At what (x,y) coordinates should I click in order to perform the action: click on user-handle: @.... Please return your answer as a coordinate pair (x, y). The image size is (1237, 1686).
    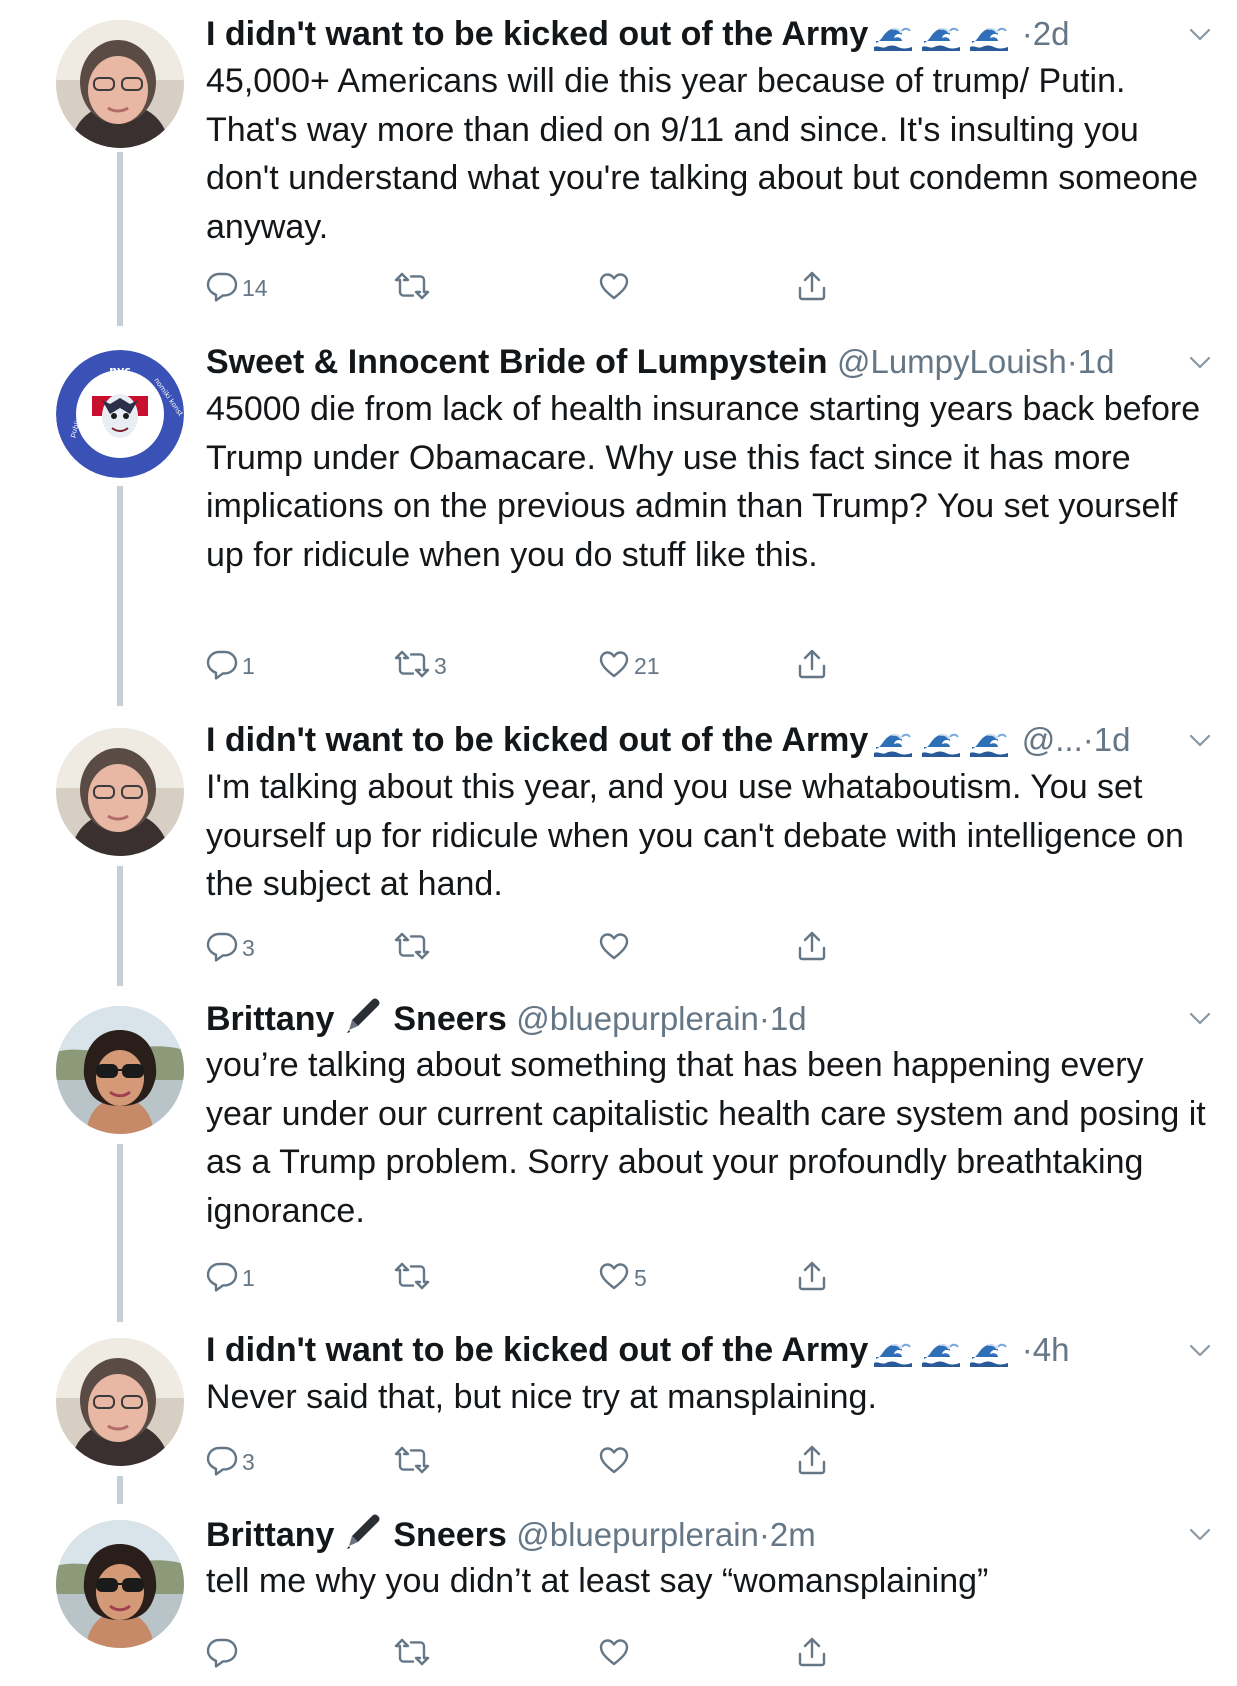
    Looking at the image, I should click on (1052, 739).